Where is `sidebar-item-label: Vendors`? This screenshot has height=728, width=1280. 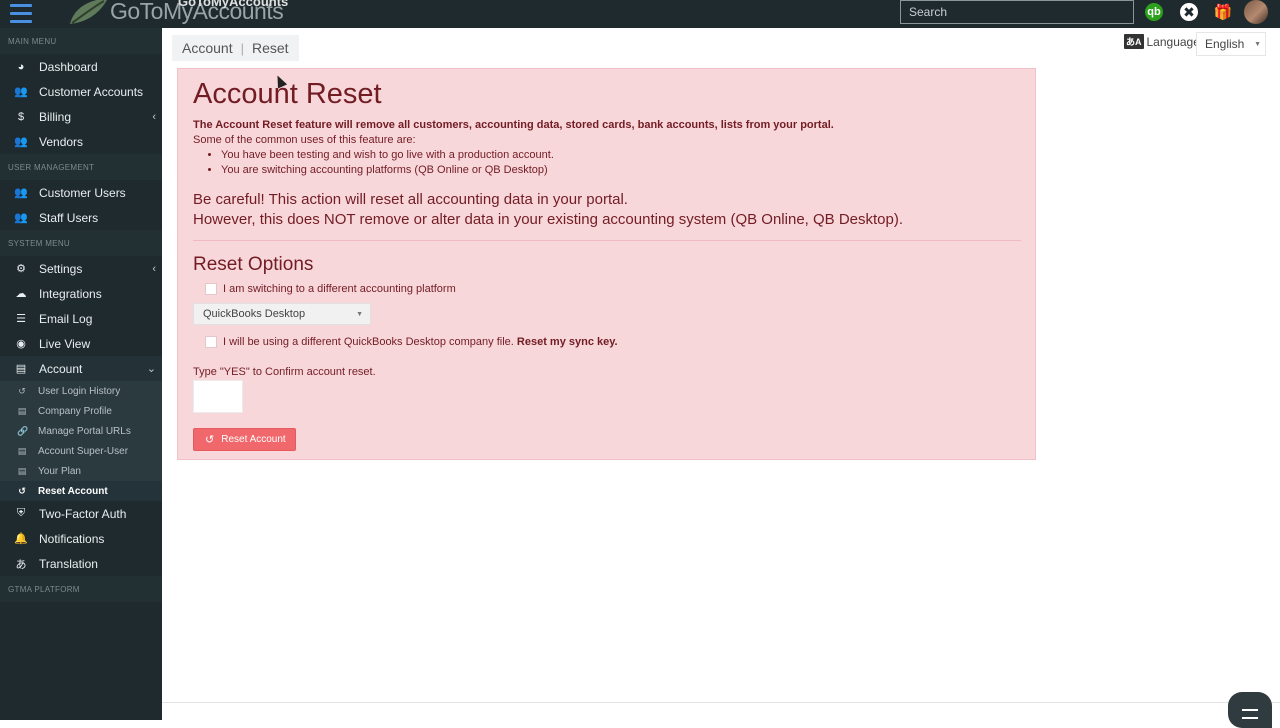
sidebar-item-label: Vendors is located at coordinates (61, 141).